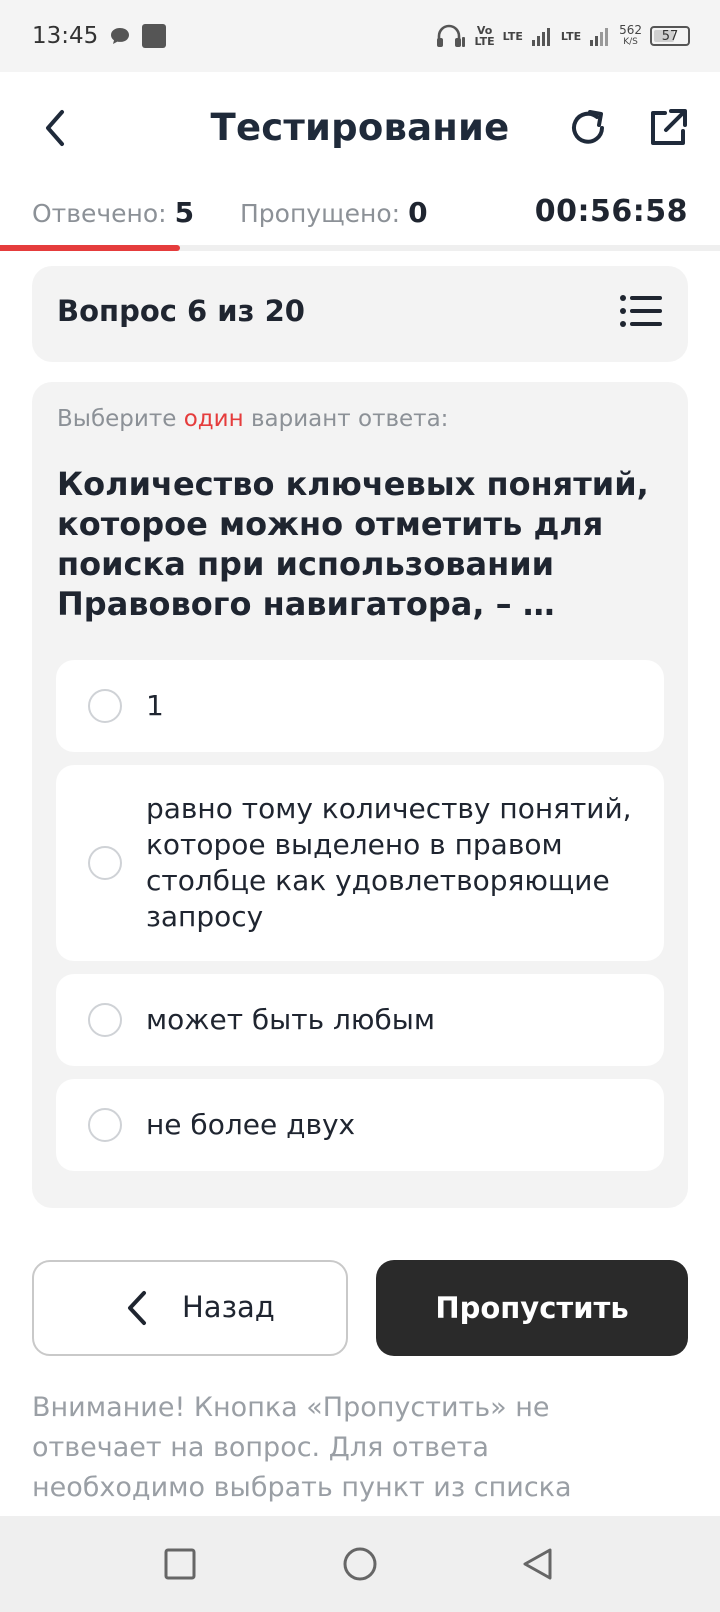 The image size is (720, 1612). I want to click on answered-stat: Отвечено: 5, so click(113, 212).